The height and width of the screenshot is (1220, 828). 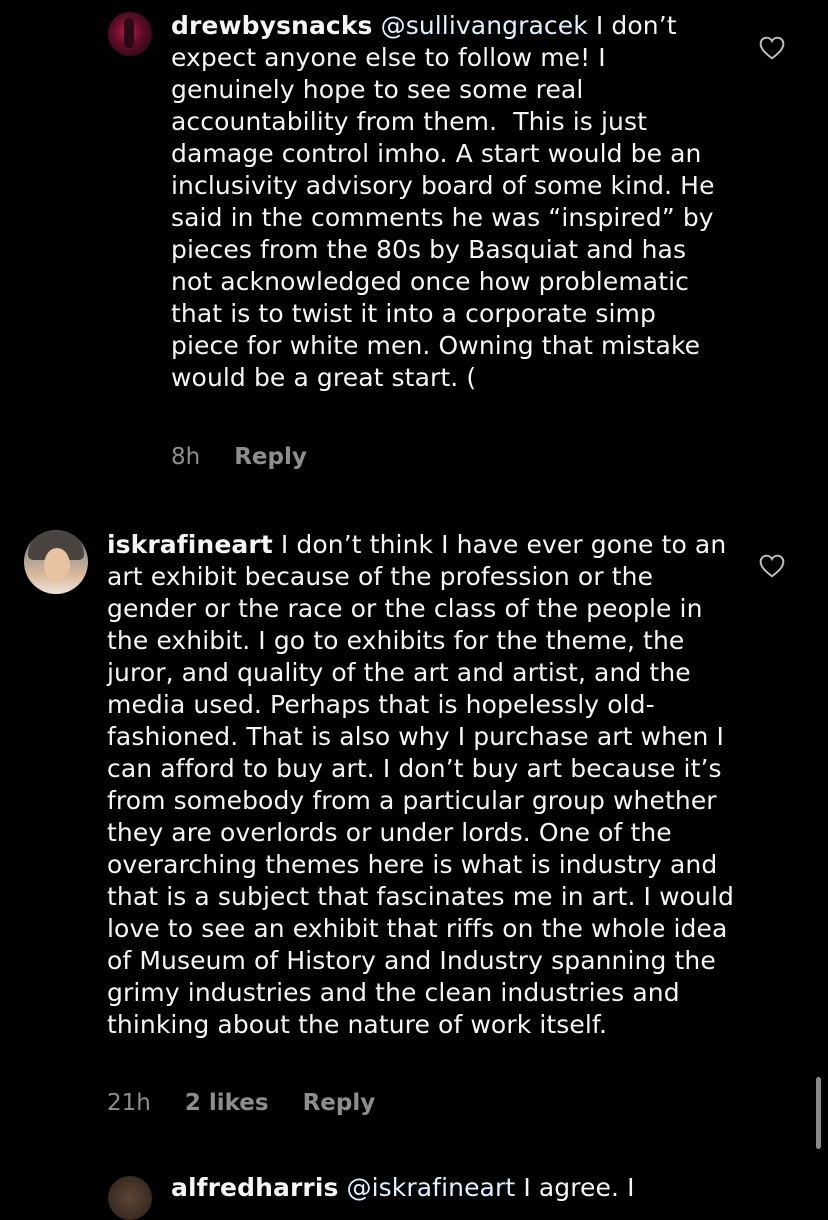 What do you see at coordinates (431, 1187) in the screenshot?
I see `mention-link: @iskrafineart` at bounding box center [431, 1187].